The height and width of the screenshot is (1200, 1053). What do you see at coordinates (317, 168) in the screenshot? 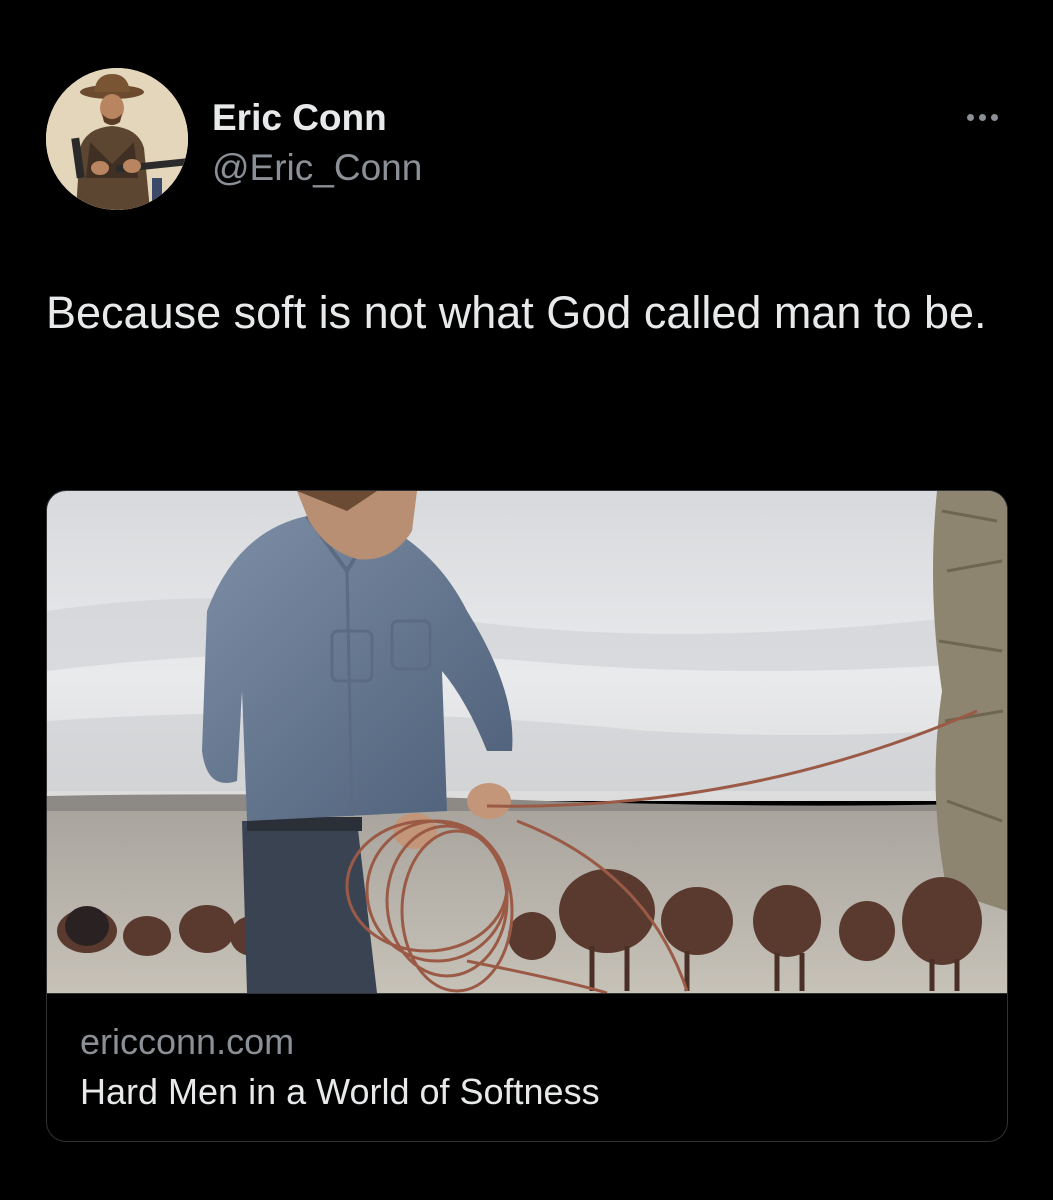
I see `author-handle: @Eric_Conn` at bounding box center [317, 168].